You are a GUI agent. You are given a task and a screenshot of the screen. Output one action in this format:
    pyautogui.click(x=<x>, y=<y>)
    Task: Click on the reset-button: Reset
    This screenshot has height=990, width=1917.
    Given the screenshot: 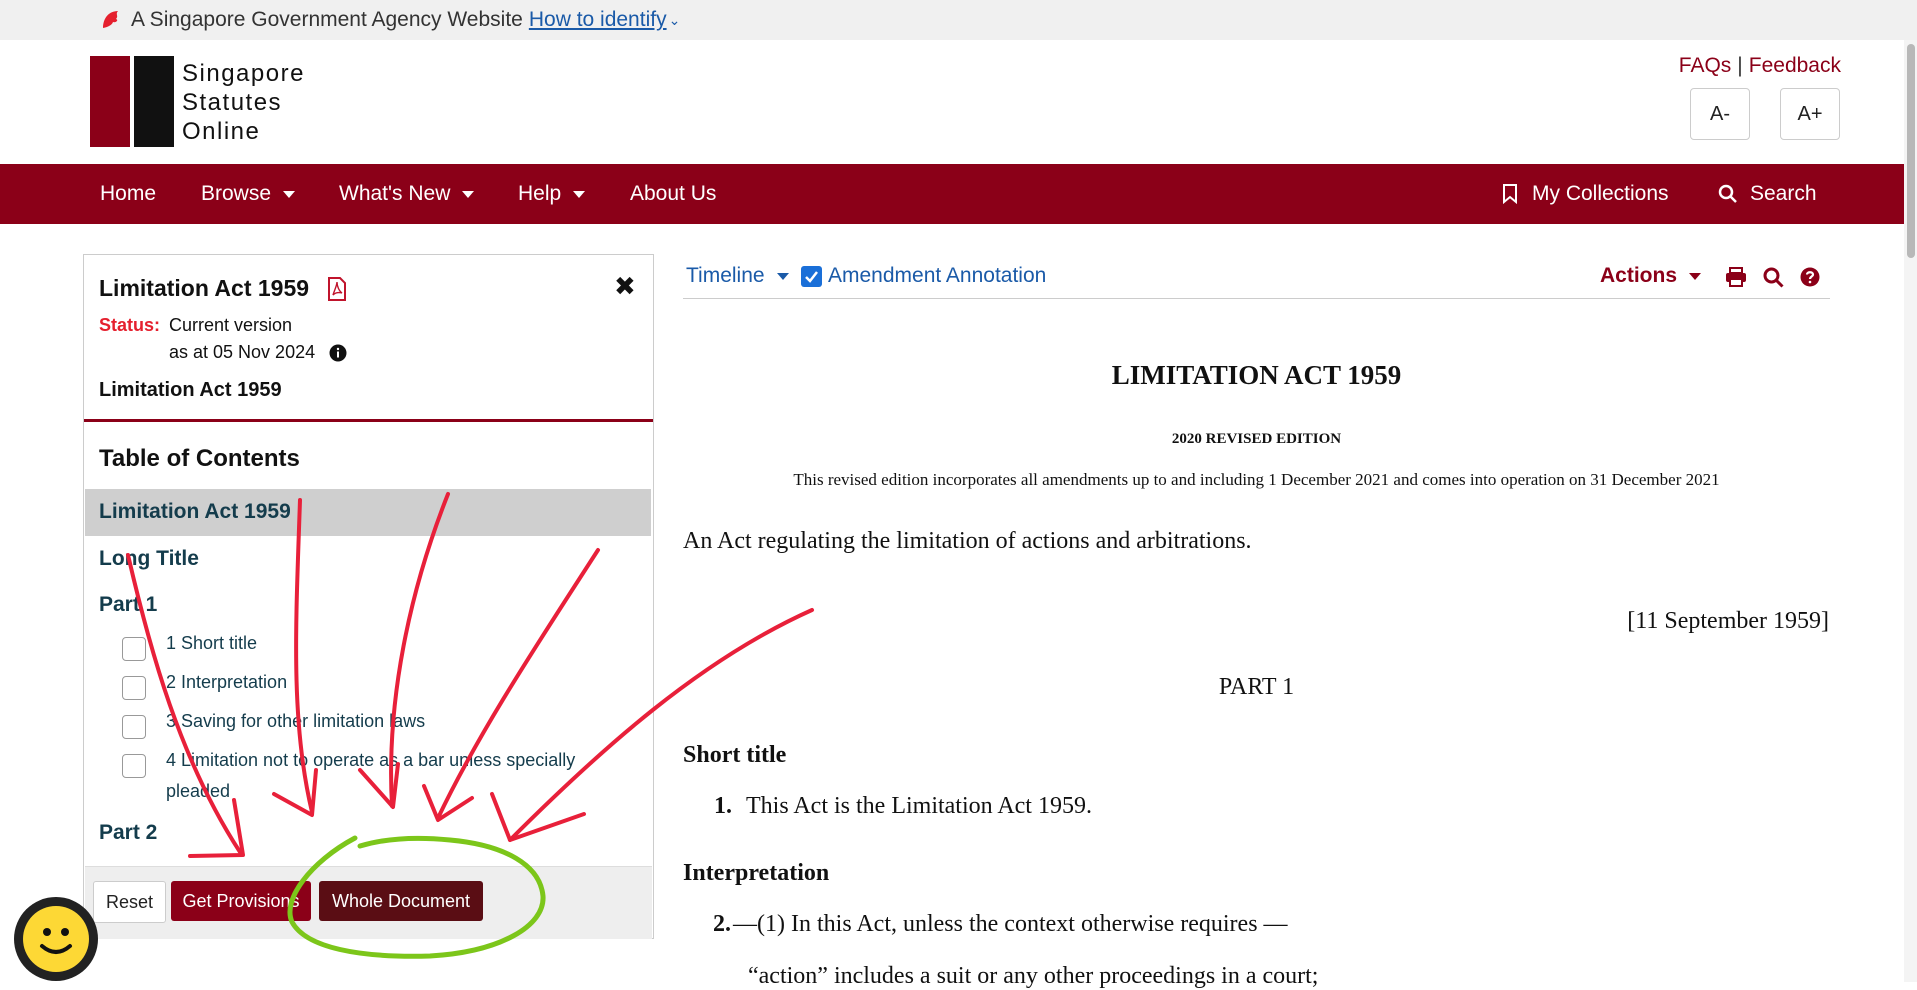 What is the action you would take?
    pyautogui.click(x=129, y=902)
    